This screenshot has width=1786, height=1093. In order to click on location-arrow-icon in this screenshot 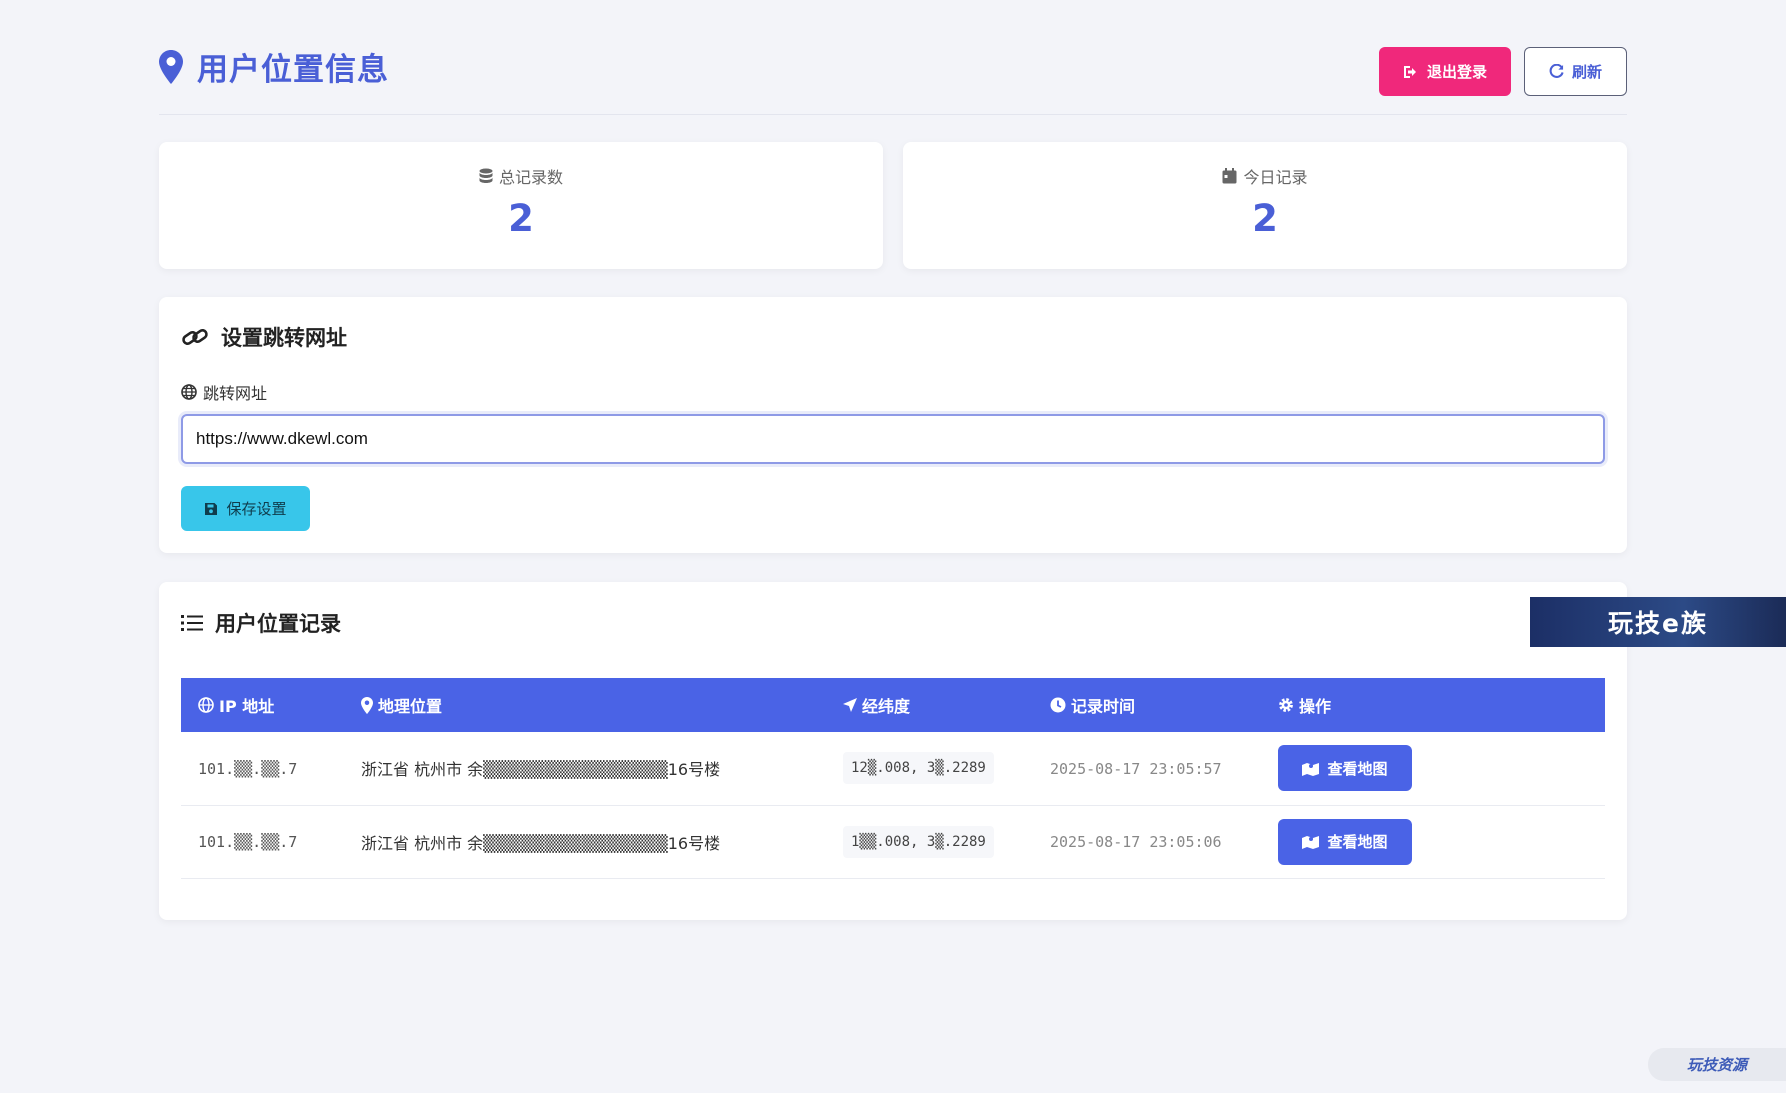, I will do `click(850, 705)`.